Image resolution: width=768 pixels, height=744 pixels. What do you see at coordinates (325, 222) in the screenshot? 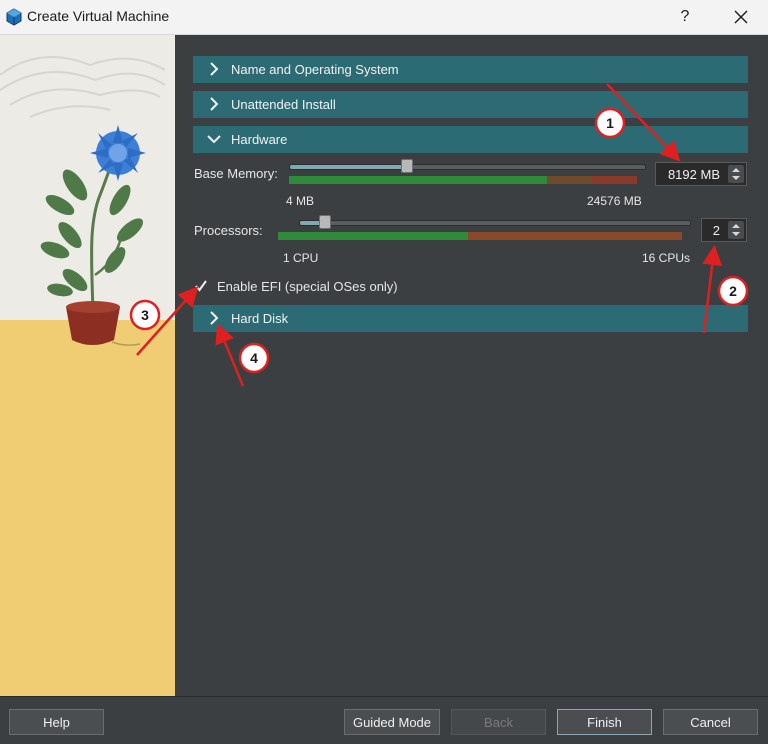
I see `processors-slider-thumb` at bounding box center [325, 222].